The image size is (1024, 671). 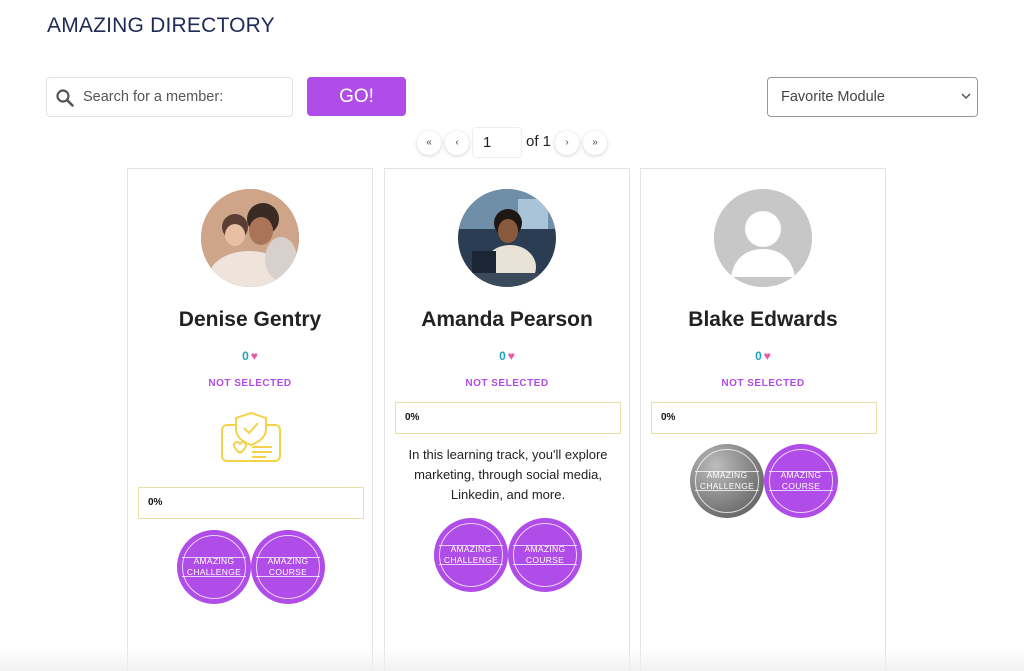 What do you see at coordinates (356, 96) in the screenshot?
I see `go-button: GO!` at bounding box center [356, 96].